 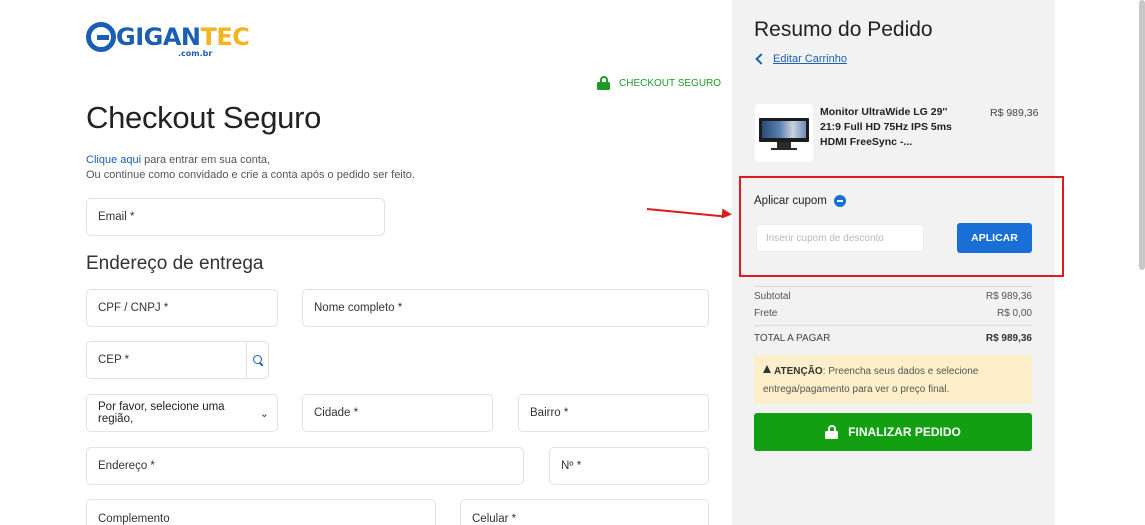 What do you see at coordinates (685, 213) in the screenshot?
I see `annotation-arrow-line` at bounding box center [685, 213].